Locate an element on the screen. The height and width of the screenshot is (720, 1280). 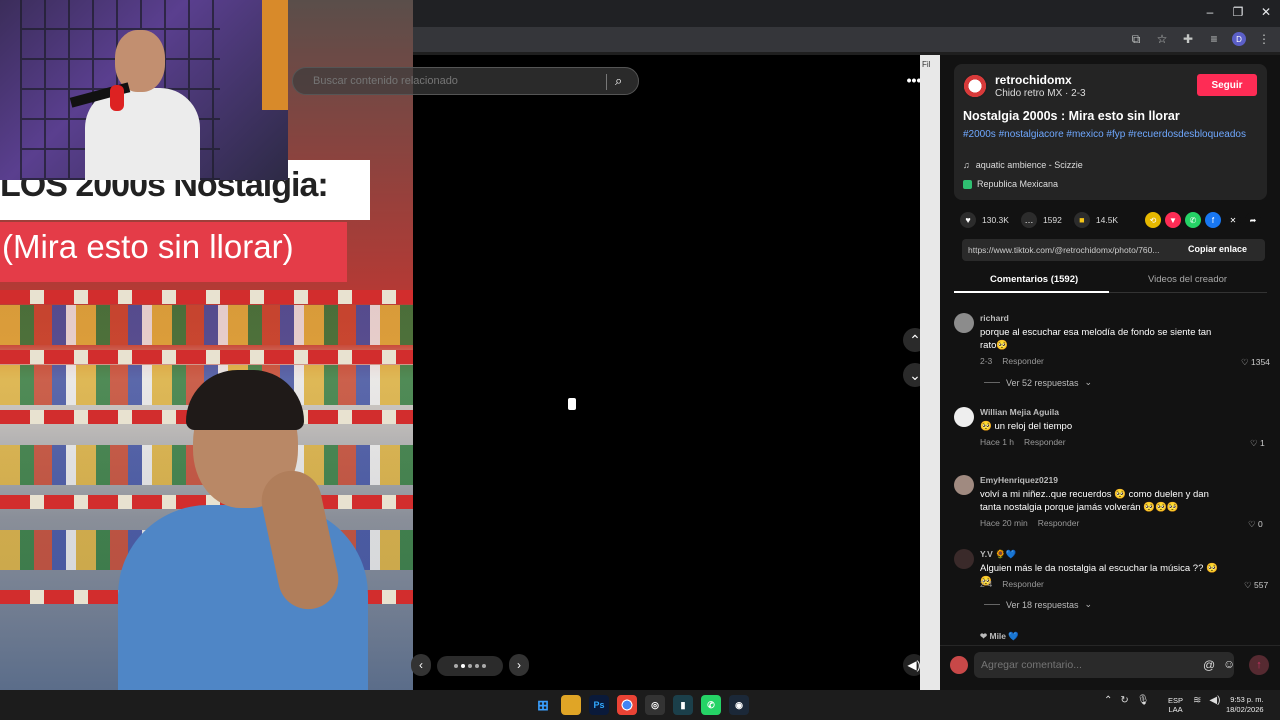
location-row: Republica Mexicana is located at coordinates (1010, 184).